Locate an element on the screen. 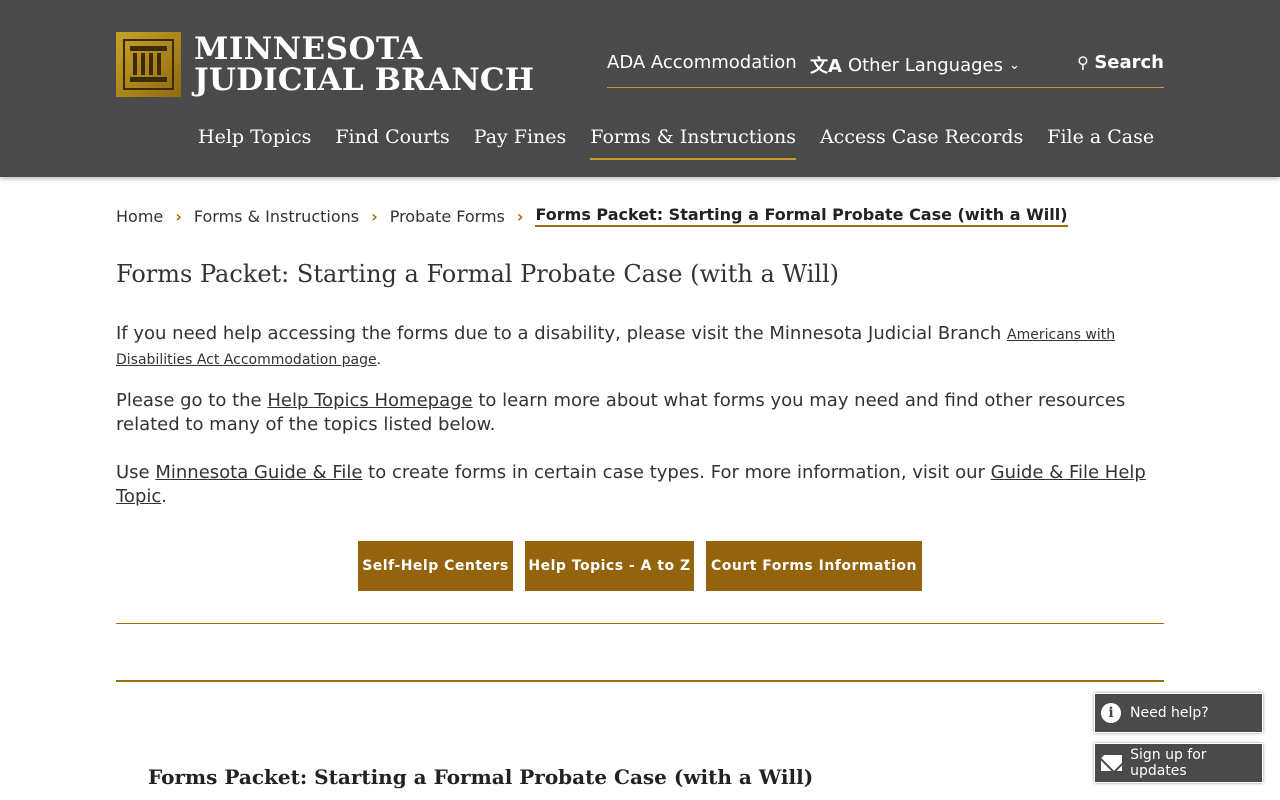 The image size is (1280, 800). mail-icon is located at coordinates (1112, 763).